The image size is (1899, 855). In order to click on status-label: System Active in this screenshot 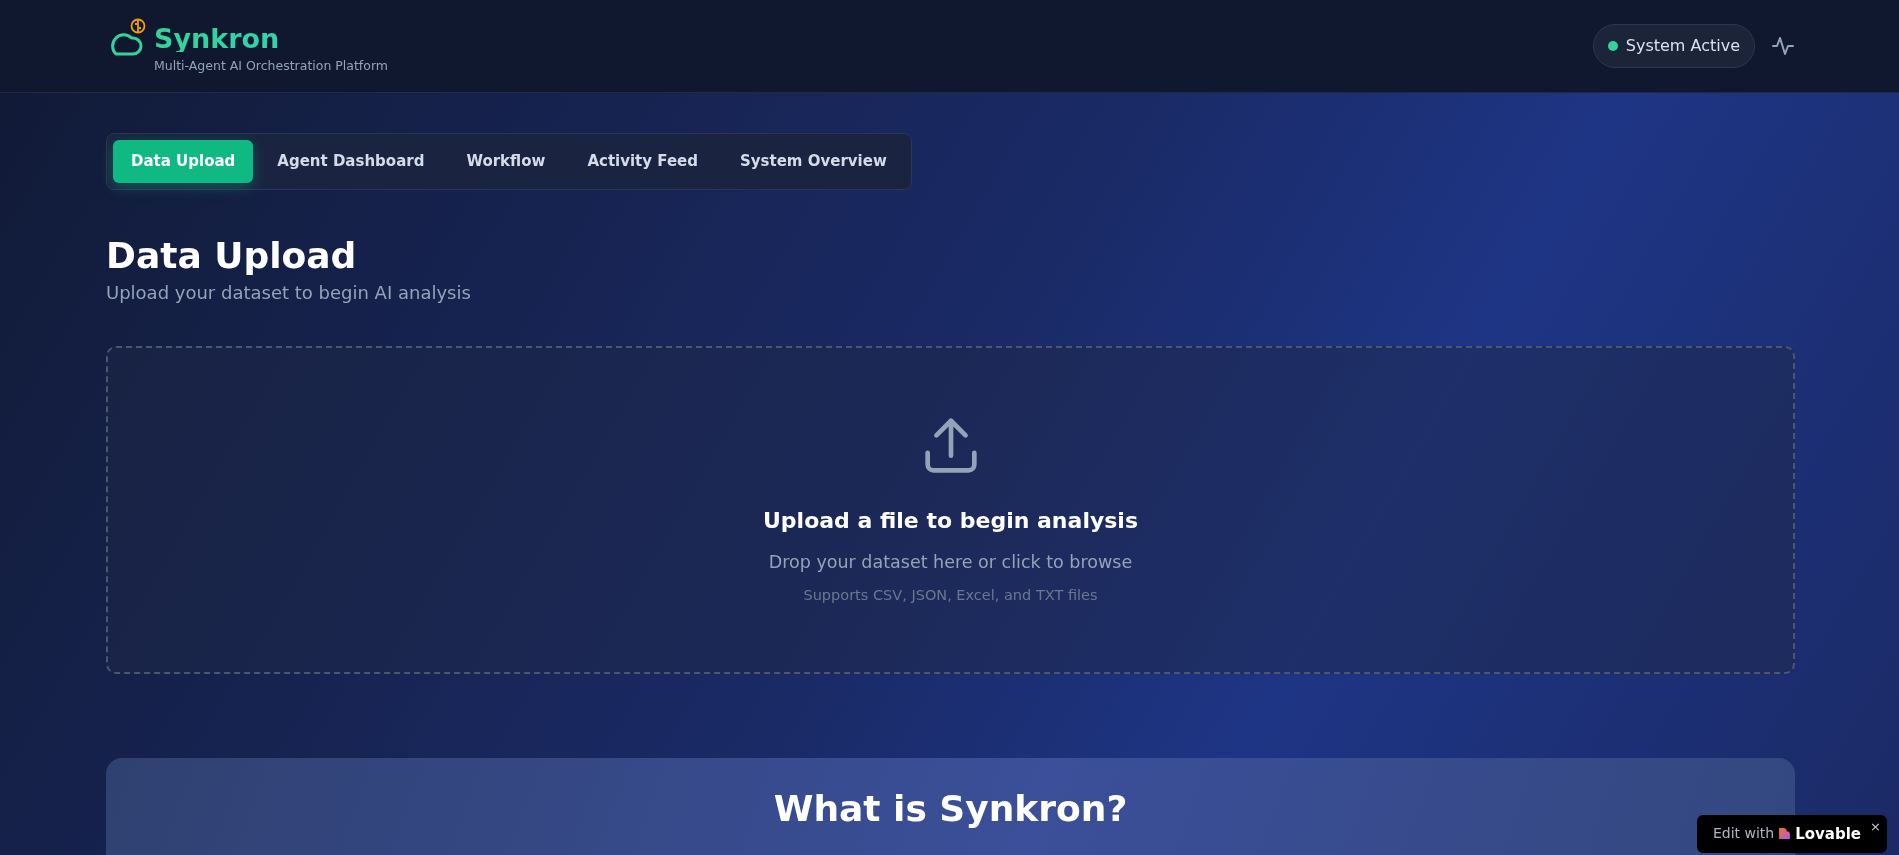, I will do `click(1682, 46)`.